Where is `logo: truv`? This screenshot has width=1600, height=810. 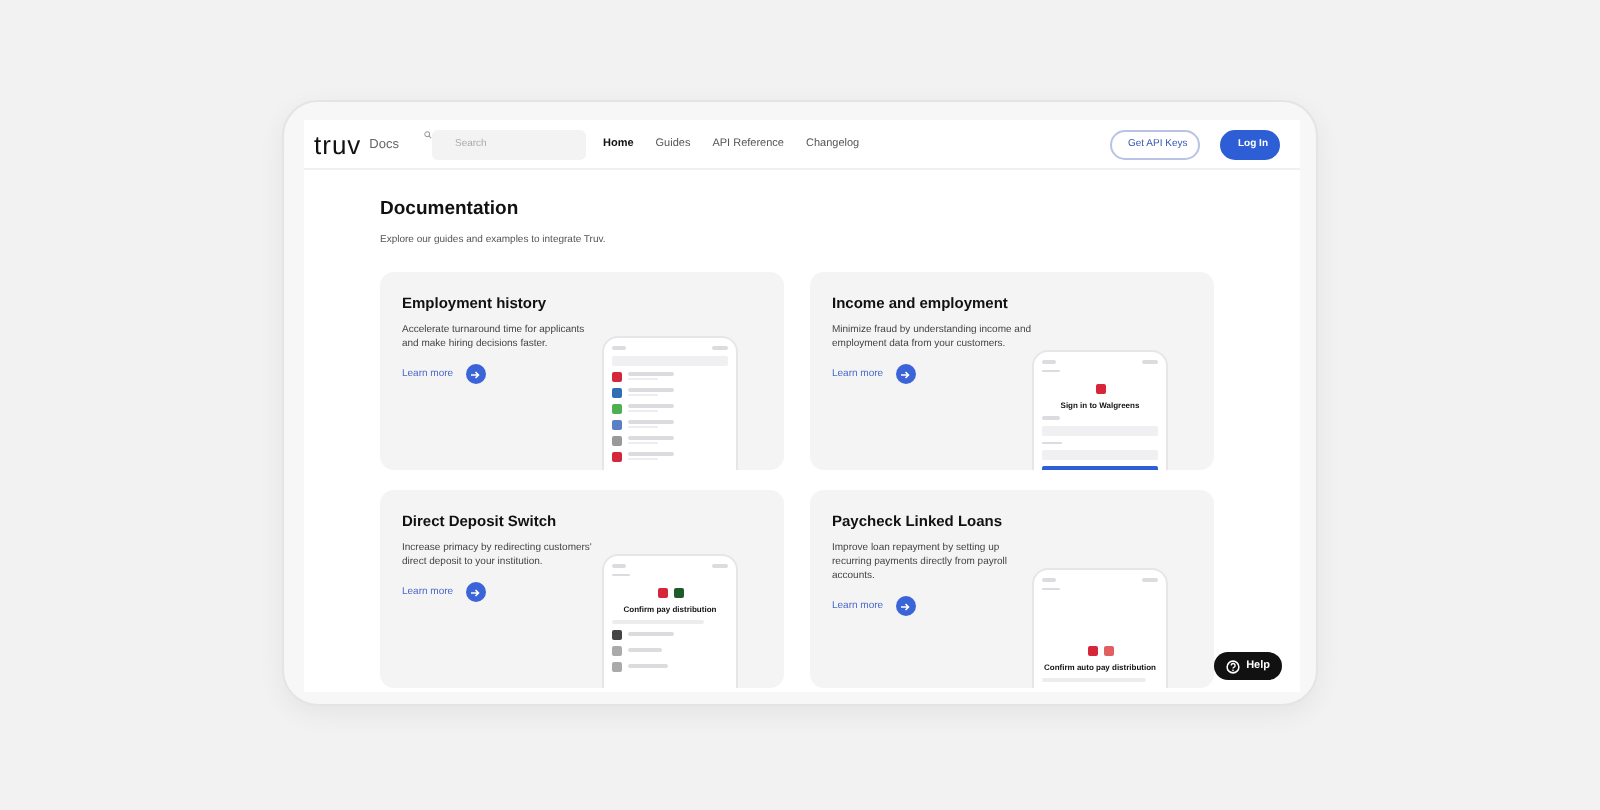 logo: truv is located at coordinates (338, 144).